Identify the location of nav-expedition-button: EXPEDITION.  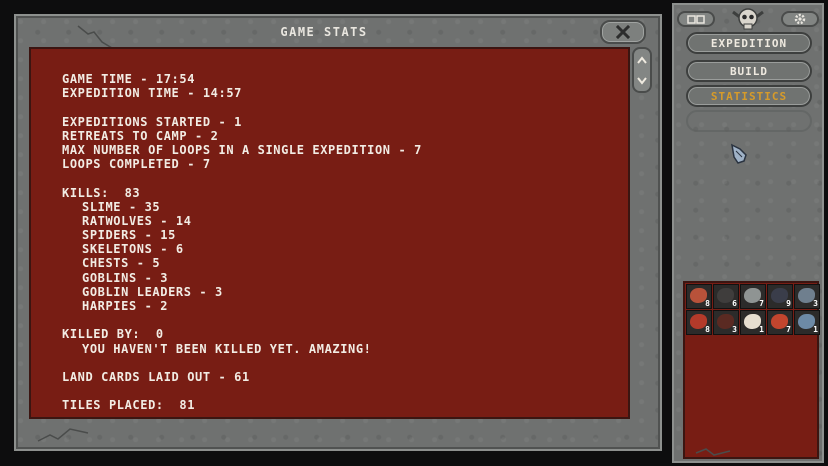
(749, 43).